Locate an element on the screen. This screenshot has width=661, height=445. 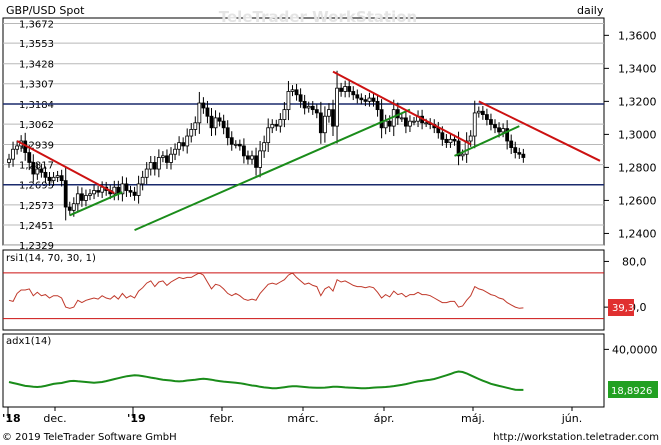
adx-axis-label: 40,0000 is located at coordinates (635, 349).